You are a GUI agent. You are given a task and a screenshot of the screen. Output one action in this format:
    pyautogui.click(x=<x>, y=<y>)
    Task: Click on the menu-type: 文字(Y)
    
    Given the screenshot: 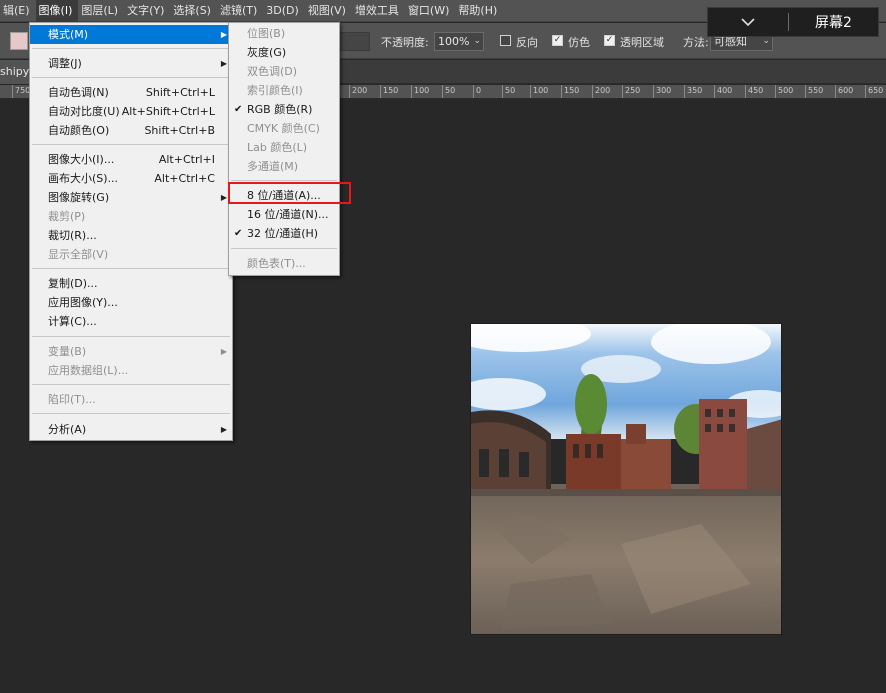 What is the action you would take?
    pyautogui.click(x=147, y=11)
    